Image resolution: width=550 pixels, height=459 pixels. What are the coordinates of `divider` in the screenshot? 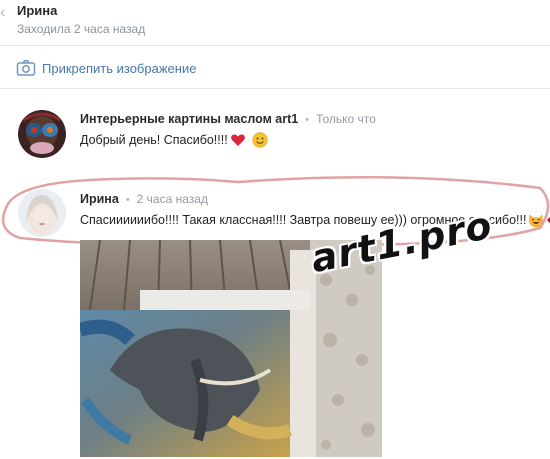 It's located at (275, 88).